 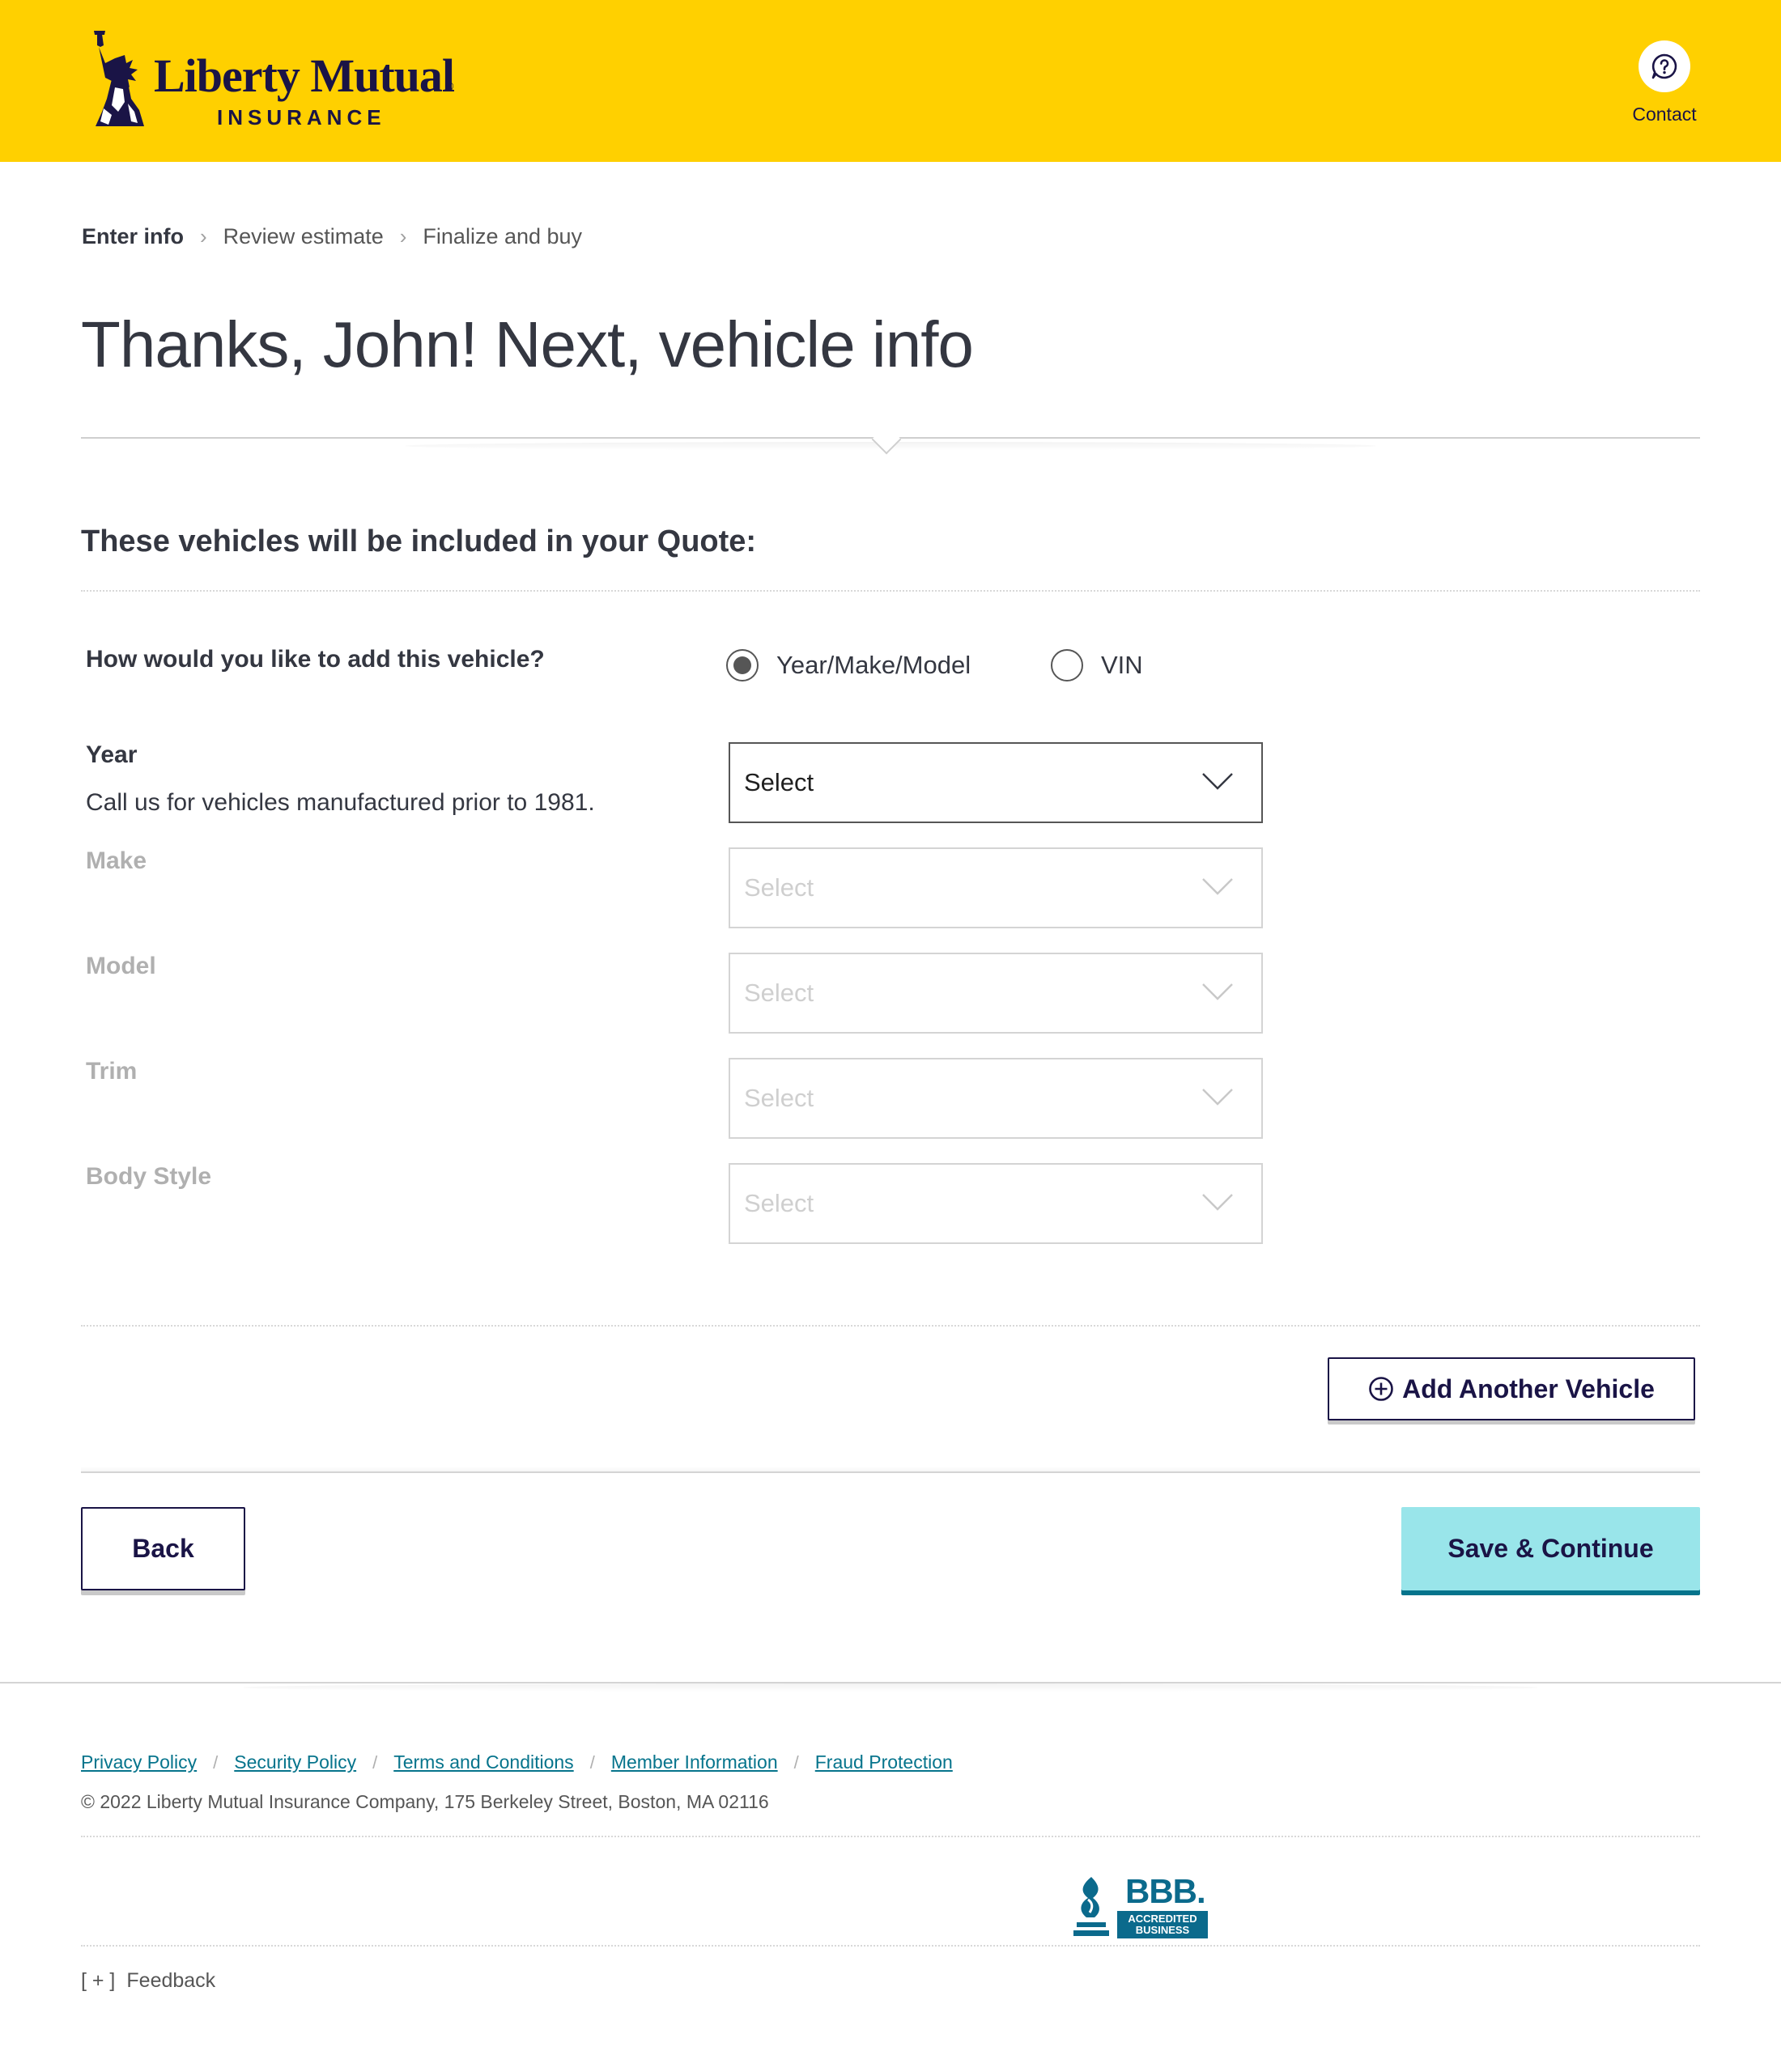 I want to click on footer-dotted-divider, so click(x=890, y=1836).